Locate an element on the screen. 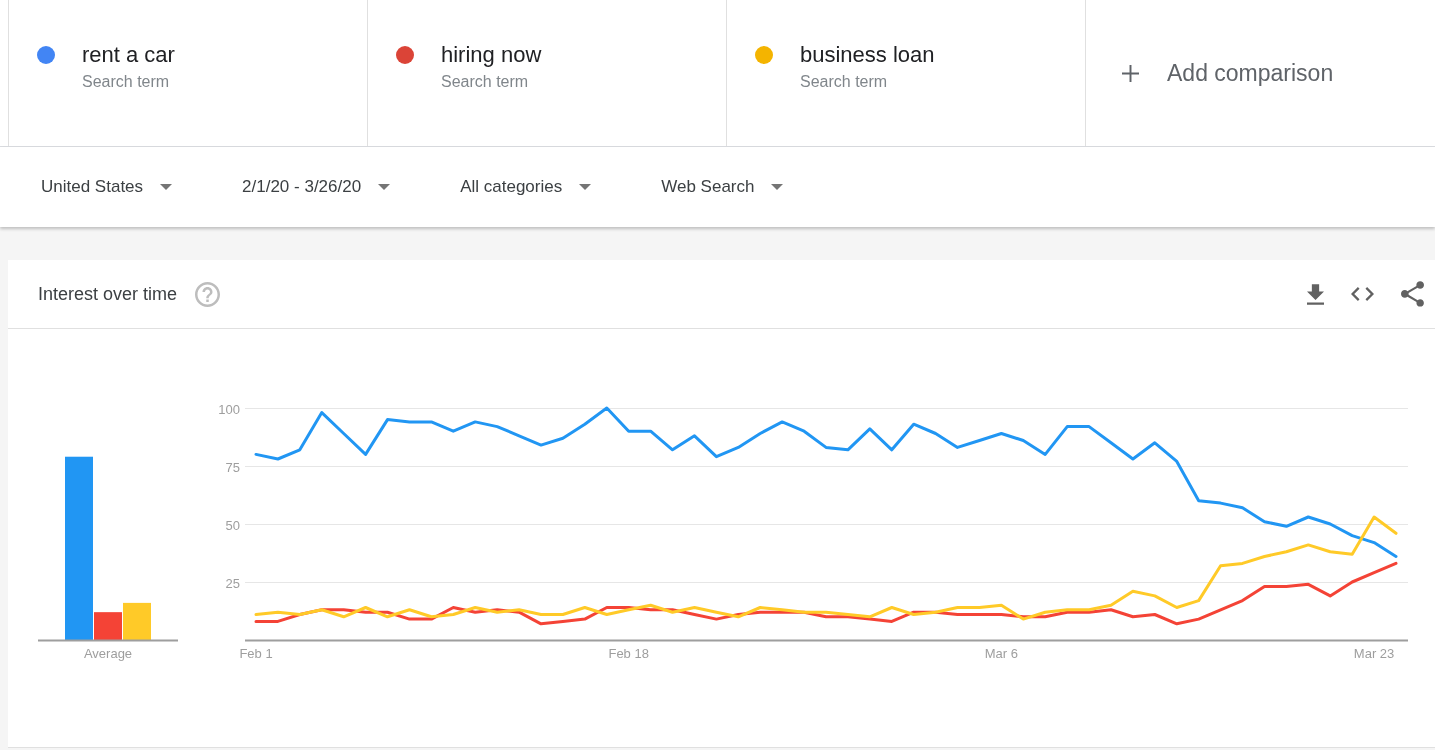  download-icon is located at coordinates (1315, 294).